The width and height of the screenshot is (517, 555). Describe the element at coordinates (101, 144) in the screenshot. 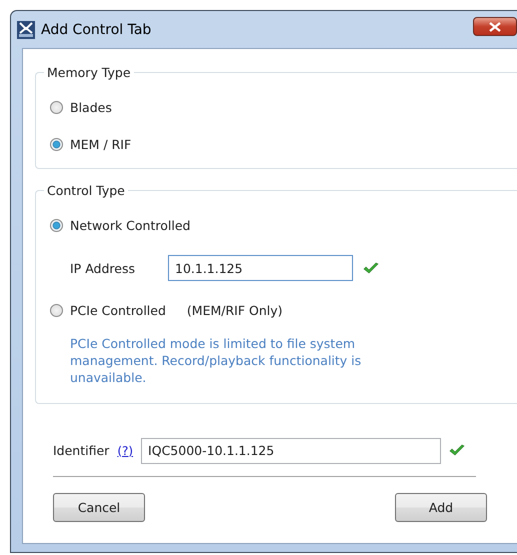

I see `radio-label: MEM / RIF` at that location.